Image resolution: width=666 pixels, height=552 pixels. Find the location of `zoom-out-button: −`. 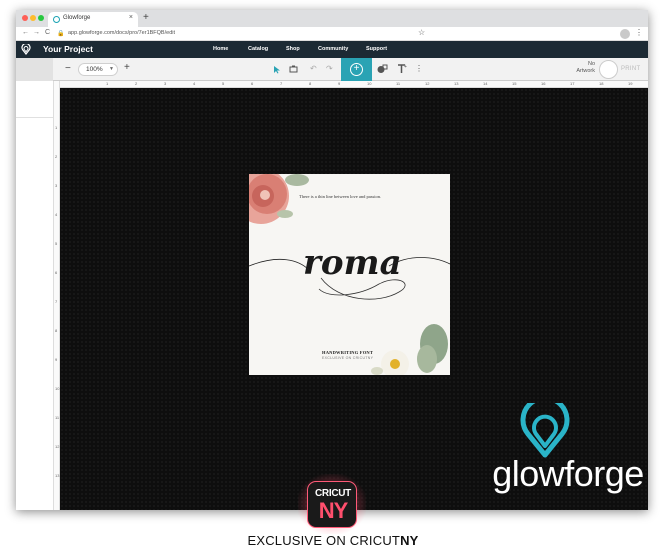

zoom-out-button: − is located at coordinates (68, 68).